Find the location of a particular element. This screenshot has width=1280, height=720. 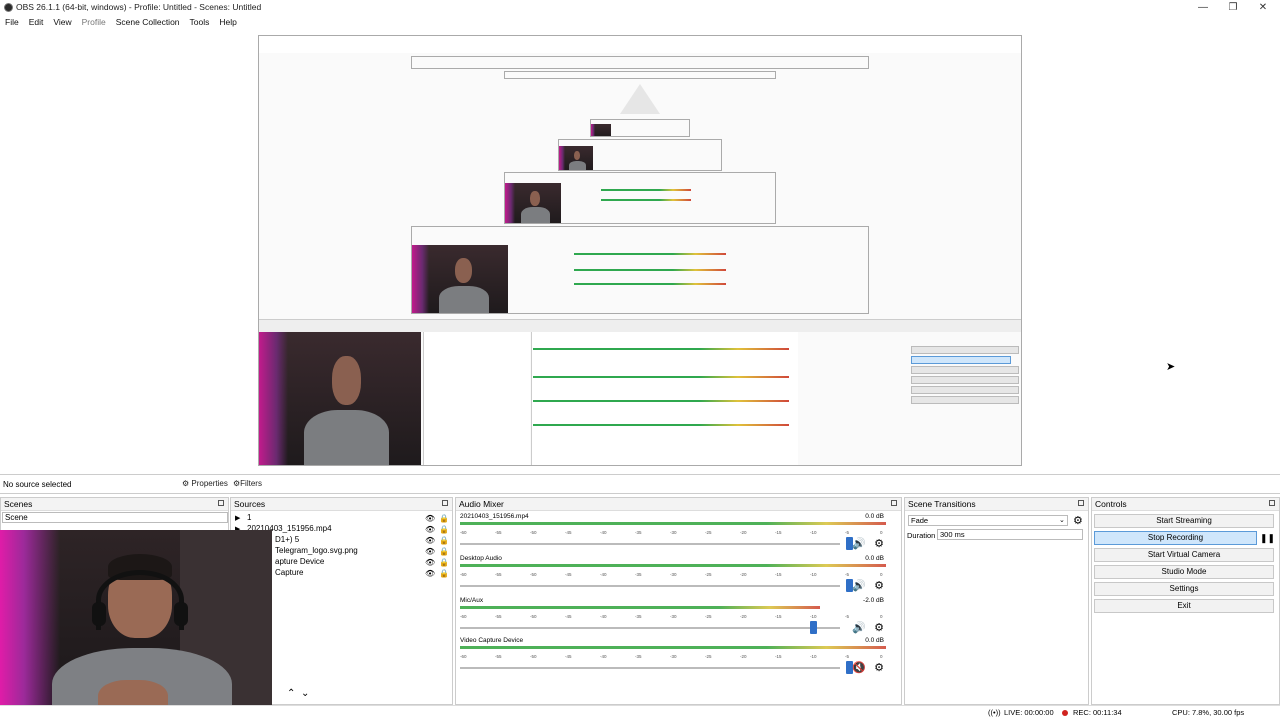

chevron-down-icon: ⌄ is located at coordinates (1062, 520).